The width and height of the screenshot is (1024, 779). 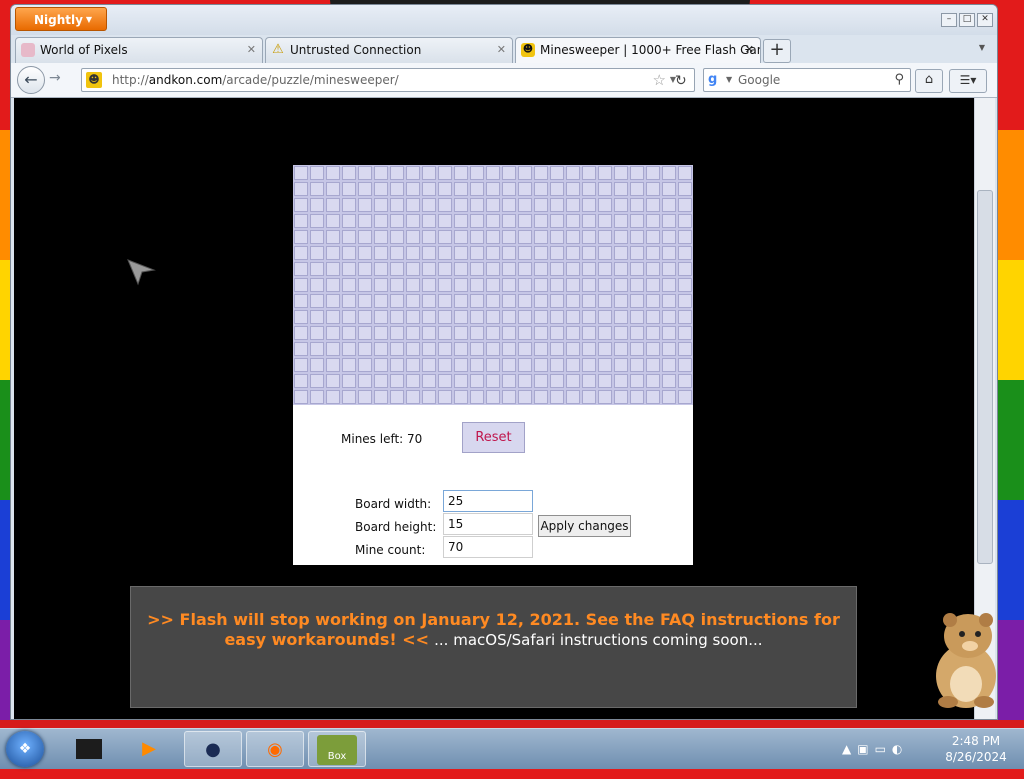 I want to click on bookmarks-button: ☰▾, so click(x=968, y=81).